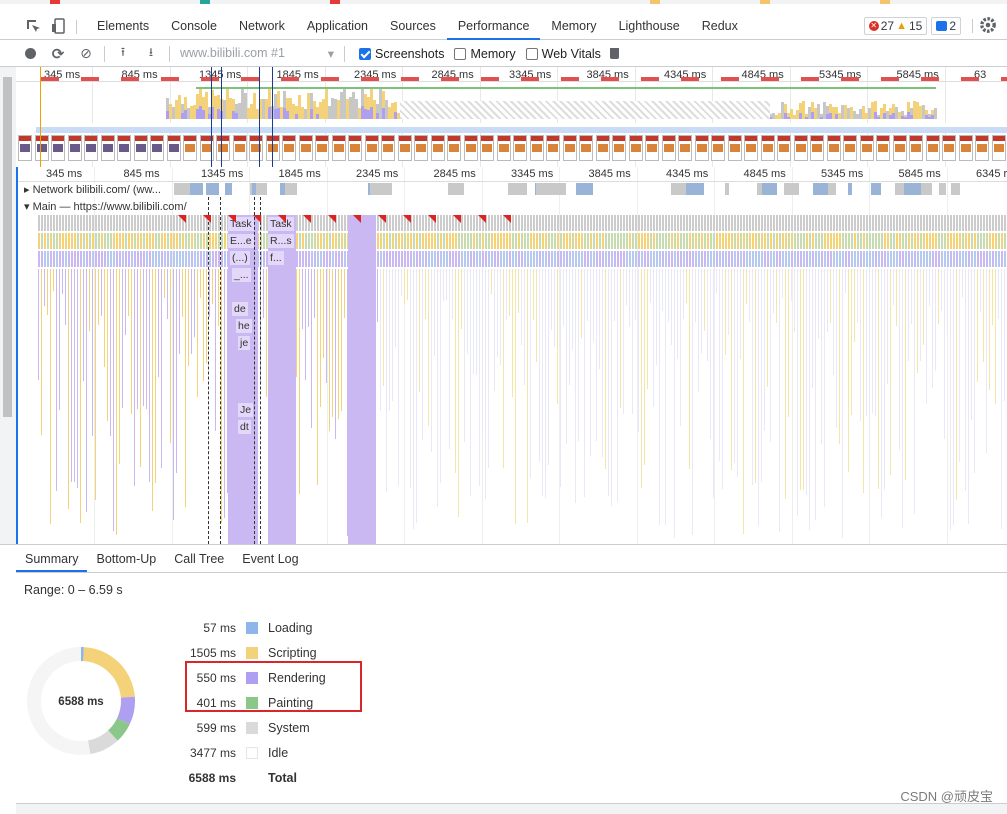 This screenshot has width=1007, height=814. I want to click on vertical-scrollbar, so click(8, 305).